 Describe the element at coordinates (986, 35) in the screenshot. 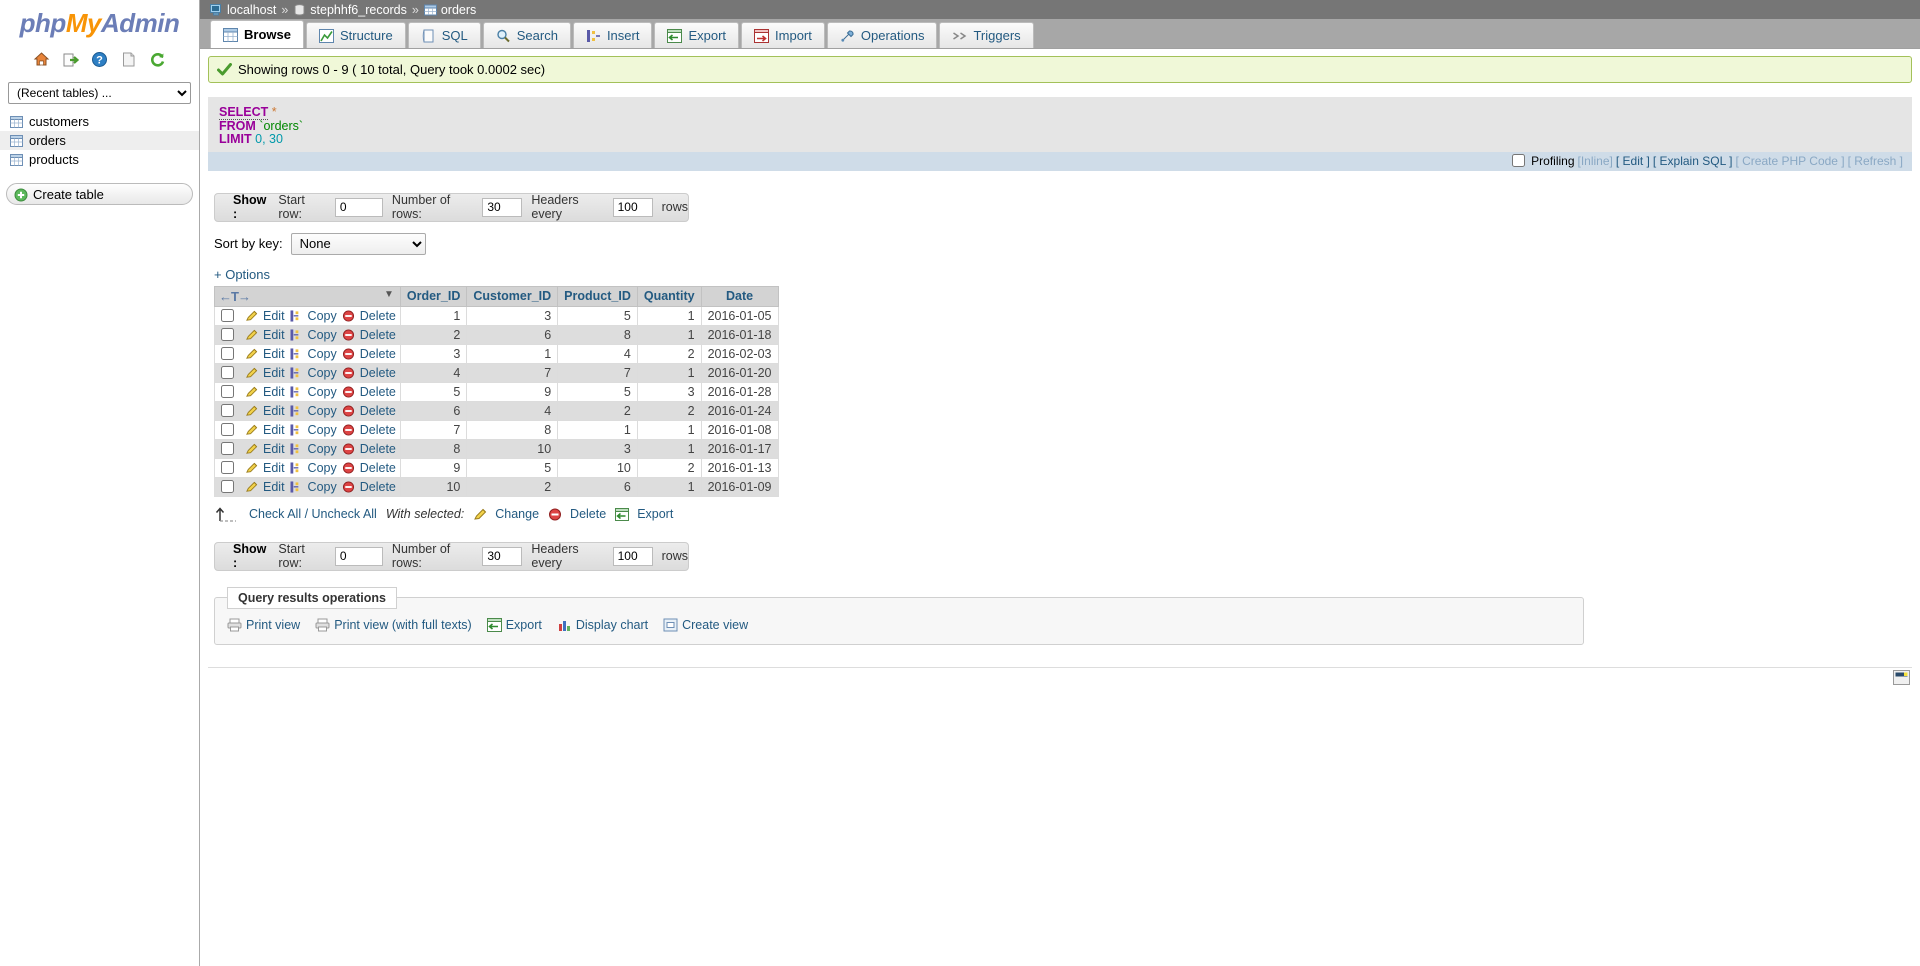

I see `tab-triggers: Triggers` at that location.